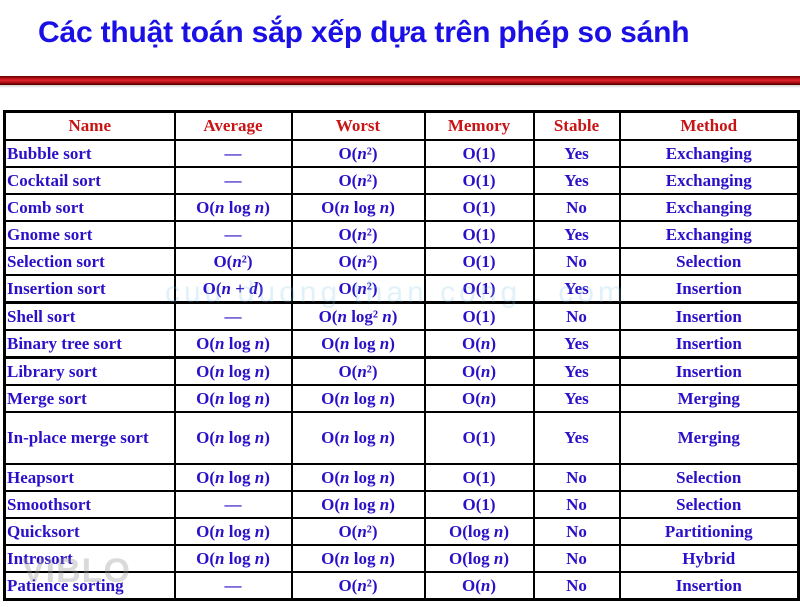 Image resolution: width=800 pixels, height=607 pixels. I want to click on cell-name: Selection sort, so click(89, 261).